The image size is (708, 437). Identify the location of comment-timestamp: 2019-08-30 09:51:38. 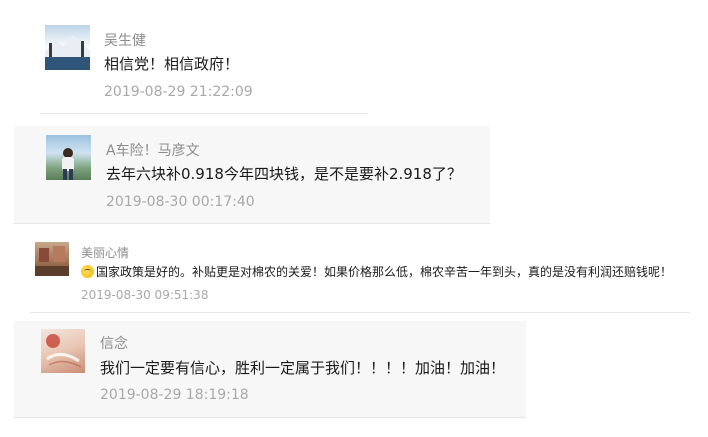
(145, 295).